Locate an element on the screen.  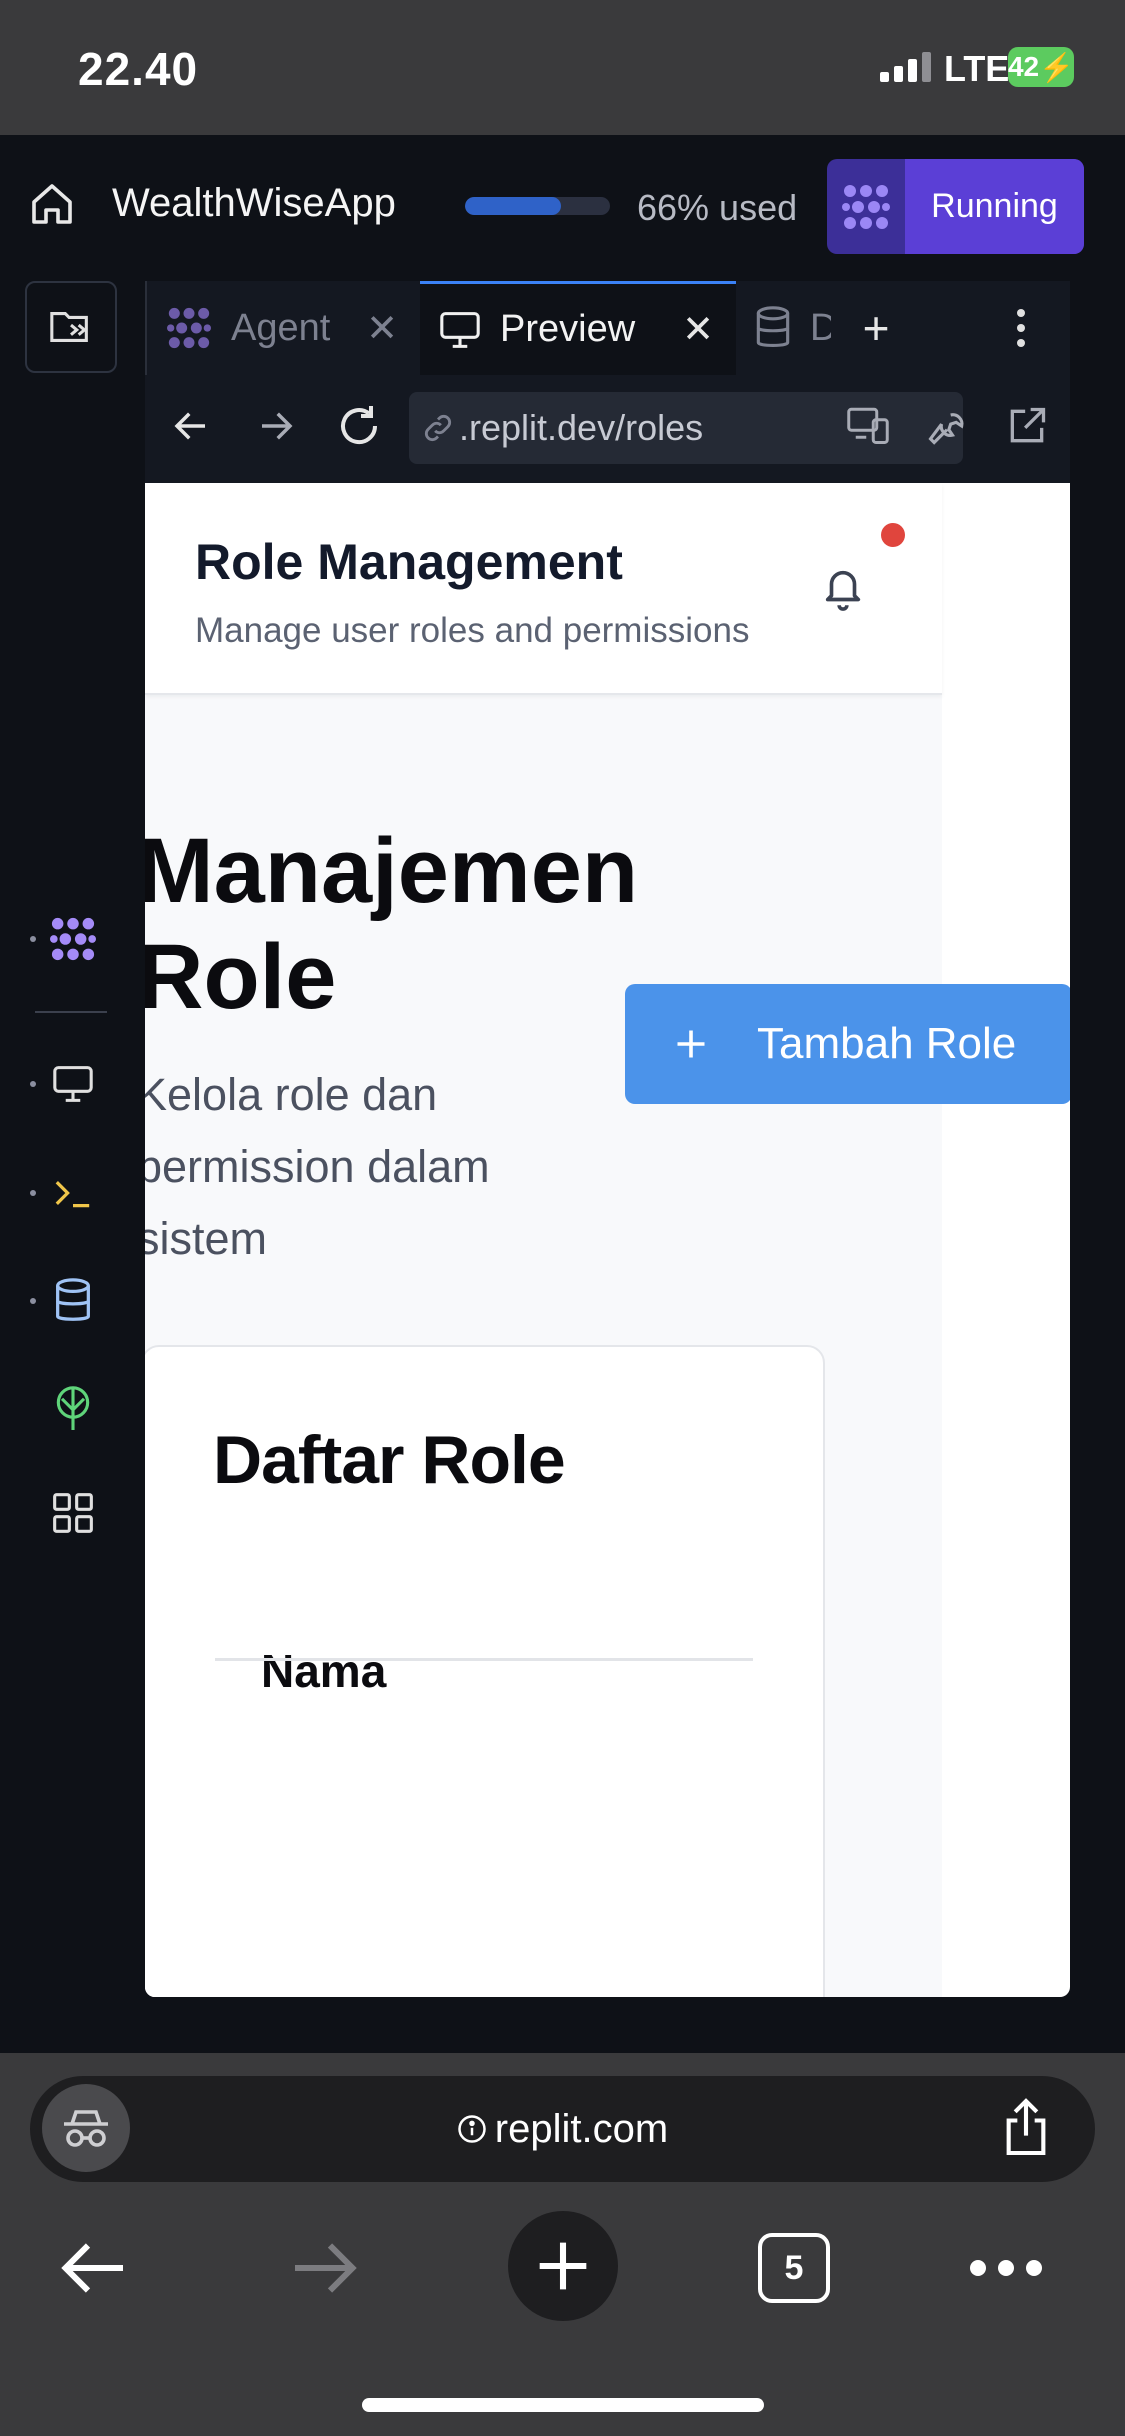
battery-level: 42 is located at coordinates (1023, 66).